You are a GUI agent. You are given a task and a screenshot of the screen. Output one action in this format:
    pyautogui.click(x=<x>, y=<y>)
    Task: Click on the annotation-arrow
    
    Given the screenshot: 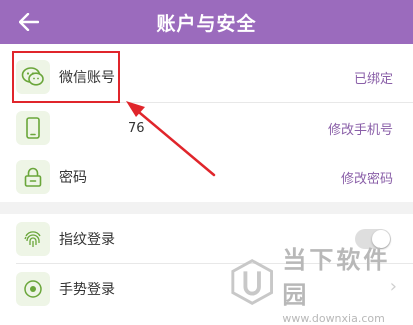 What is the action you would take?
    pyautogui.click(x=171, y=139)
    